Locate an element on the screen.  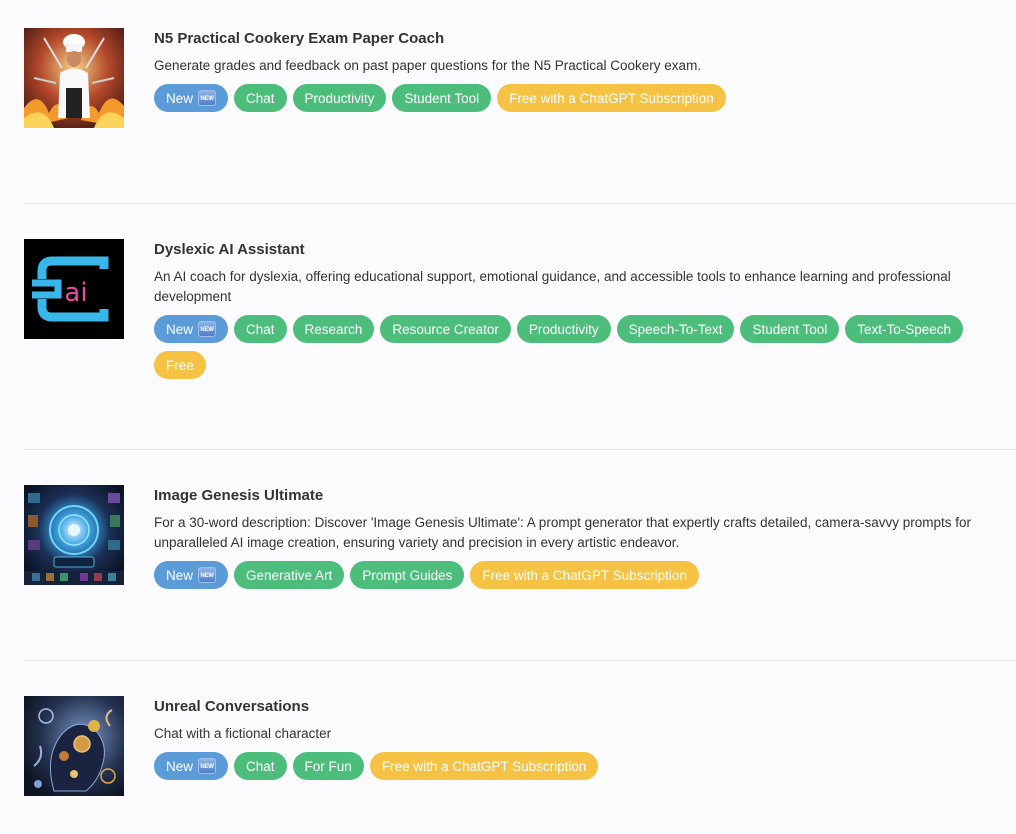
thumbnail-unreal-image is located at coordinates (74, 746).